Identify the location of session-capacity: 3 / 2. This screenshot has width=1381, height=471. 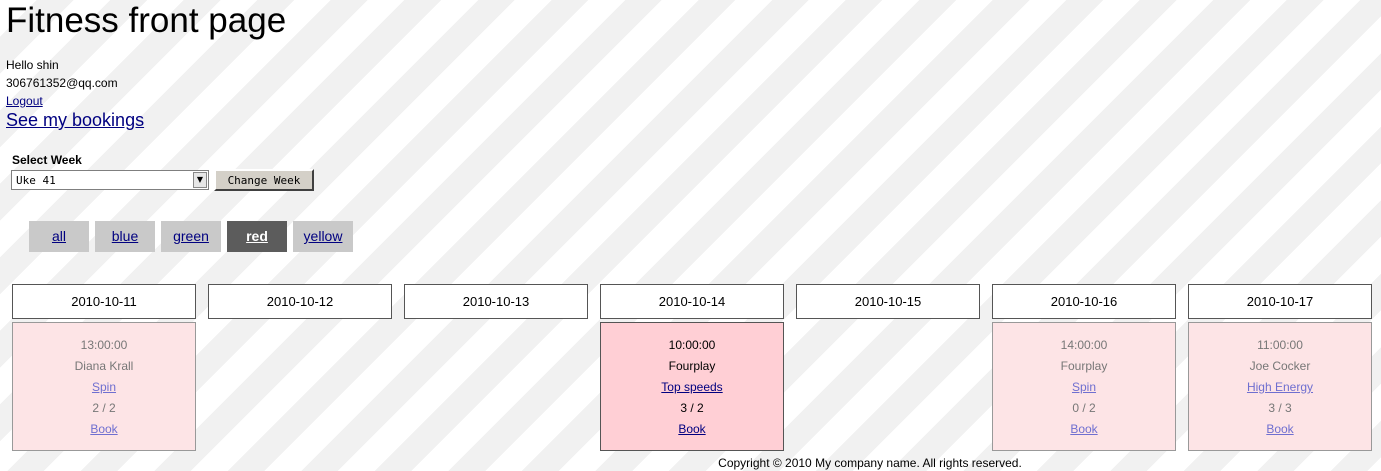
(692, 408).